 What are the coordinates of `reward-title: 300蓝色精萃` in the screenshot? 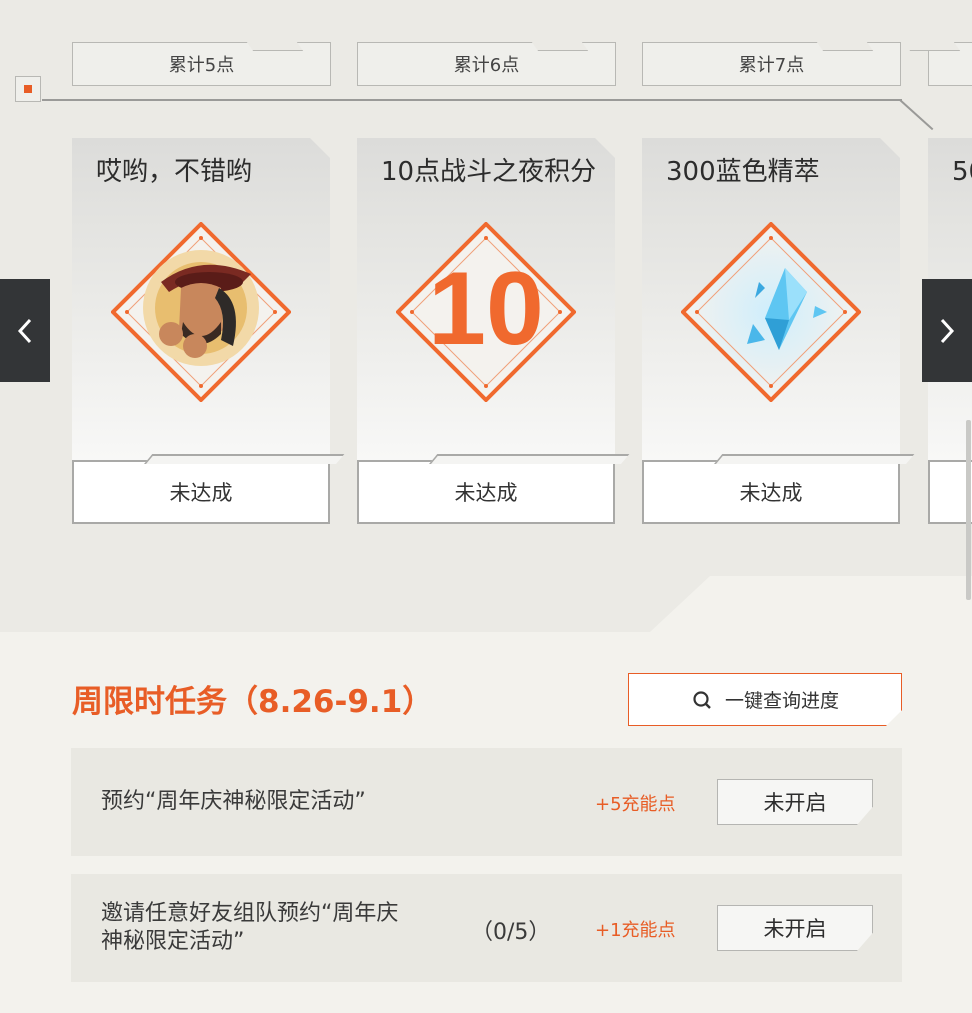 It's located at (743, 172).